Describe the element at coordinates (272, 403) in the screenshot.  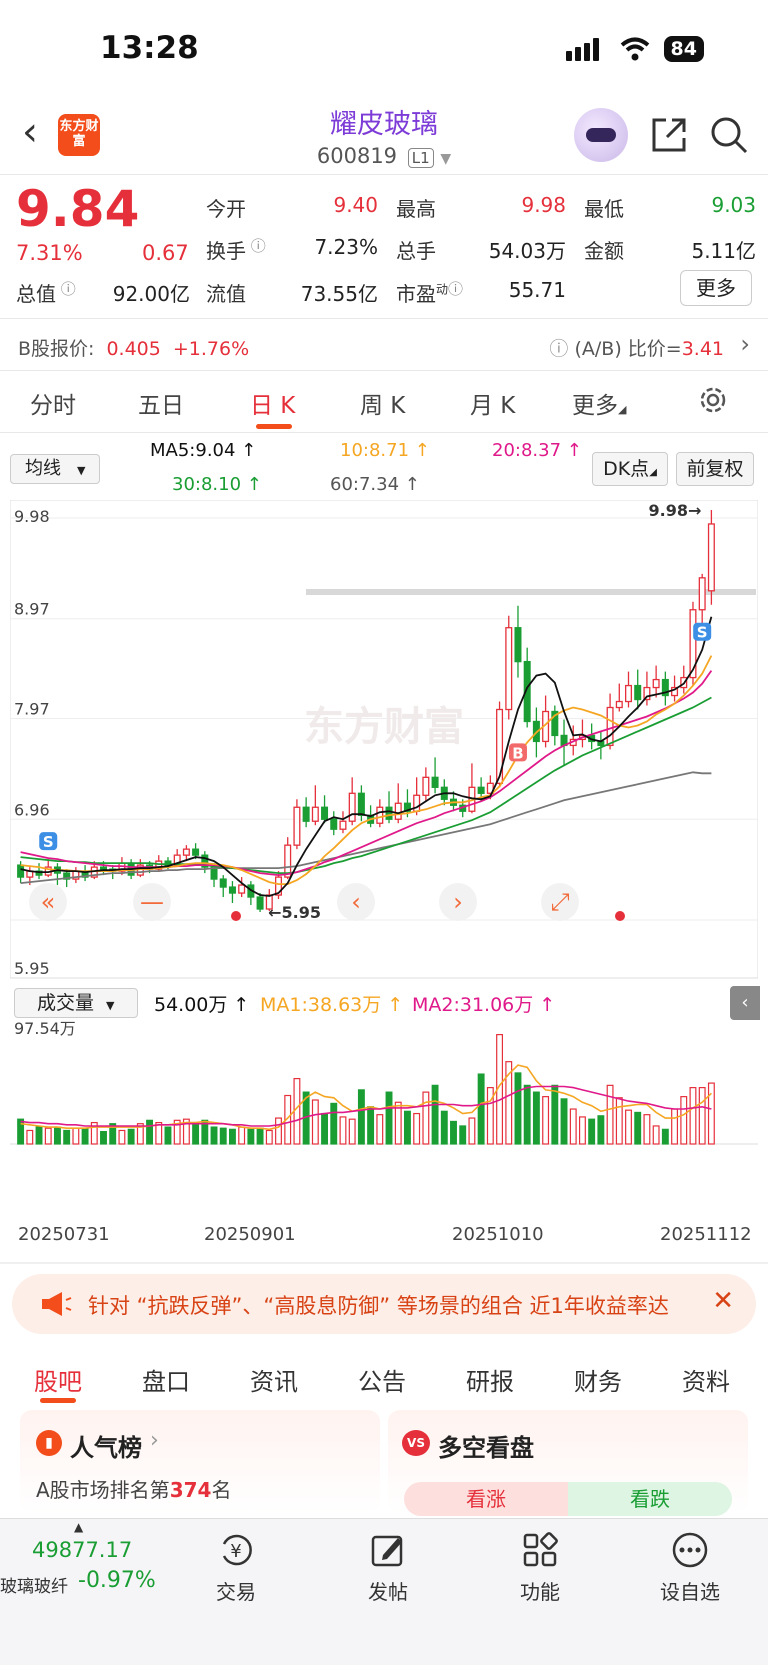
I see `tab-daily-k: 日 K` at that location.